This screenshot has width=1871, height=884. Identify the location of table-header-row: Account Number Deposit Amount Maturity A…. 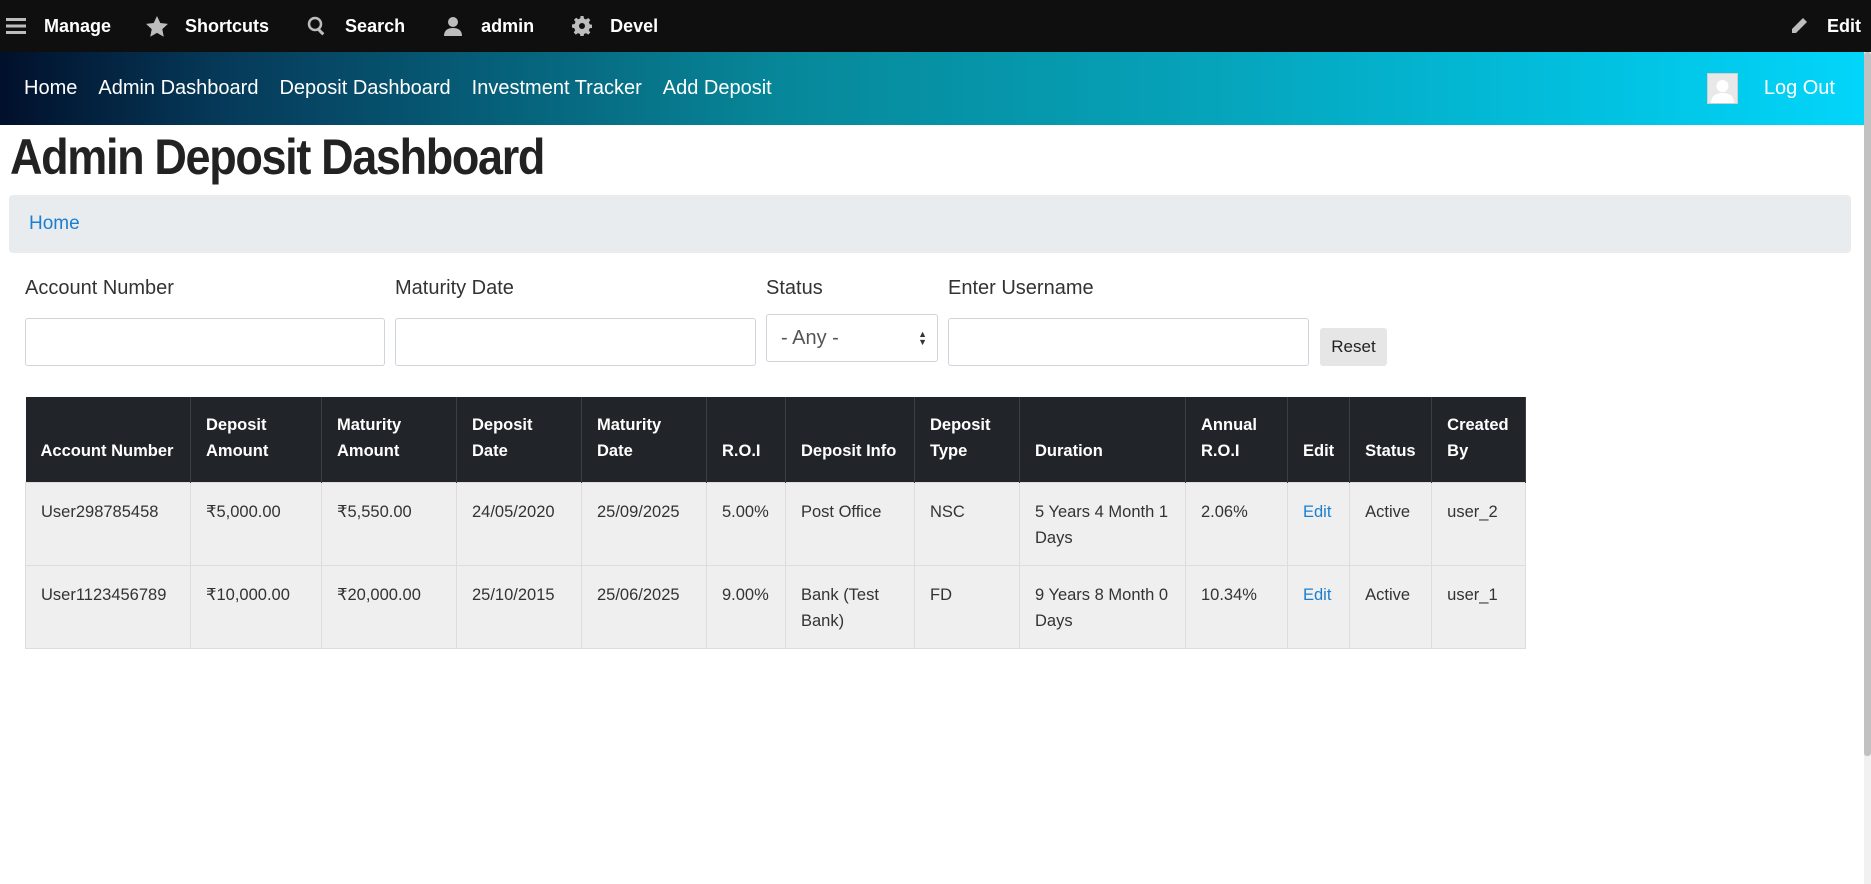
(776, 439).